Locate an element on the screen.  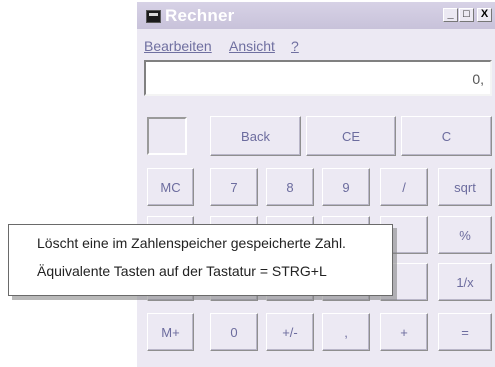
window-title: Rechner is located at coordinates (200, 15).